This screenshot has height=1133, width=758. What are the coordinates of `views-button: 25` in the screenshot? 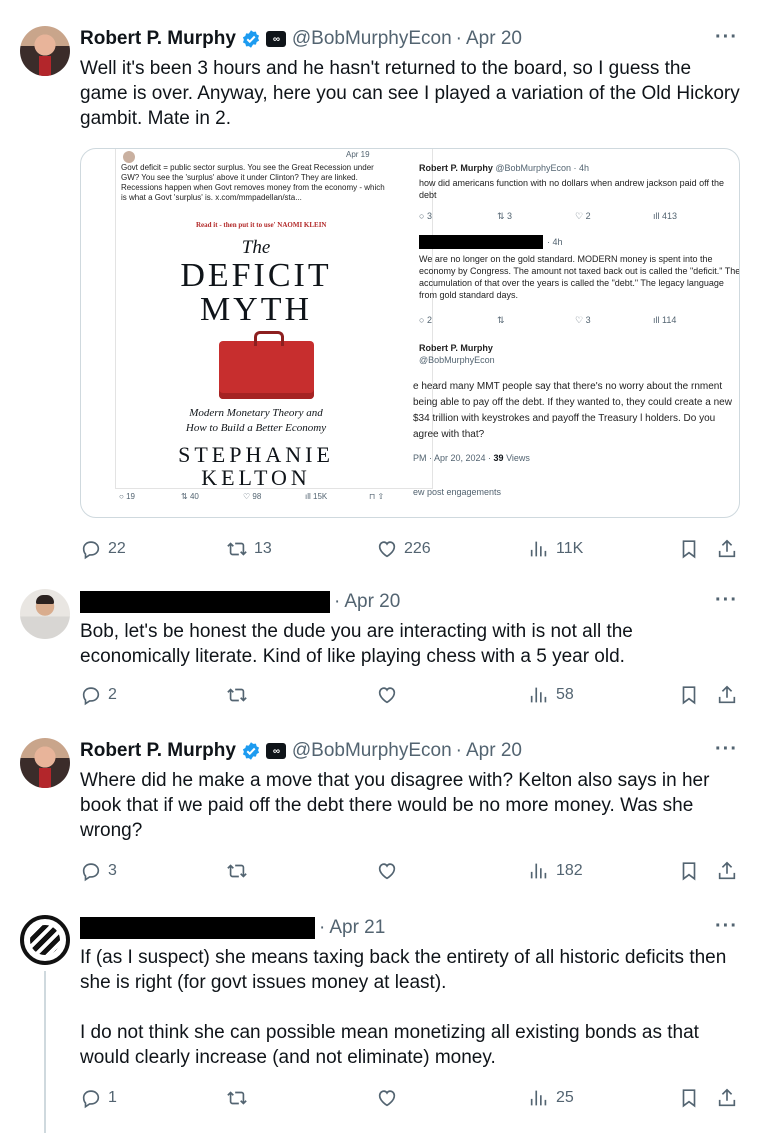 It's located at (551, 1098).